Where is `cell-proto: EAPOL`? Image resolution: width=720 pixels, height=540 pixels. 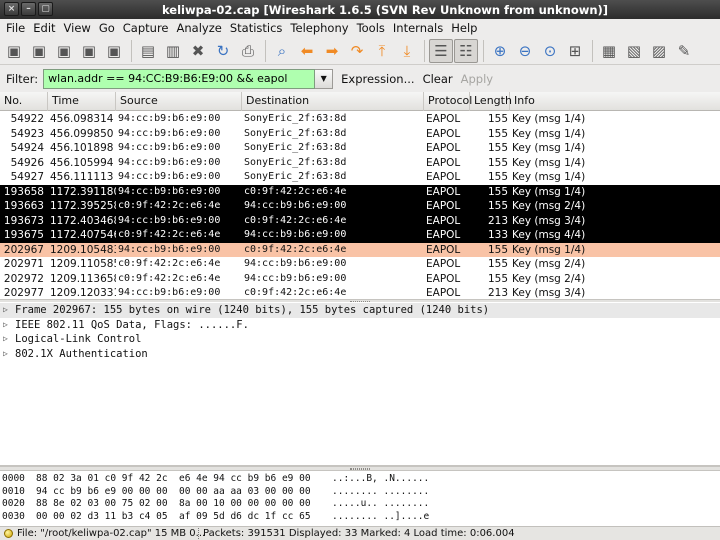 cell-proto: EAPOL is located at coordinates (443, 278).